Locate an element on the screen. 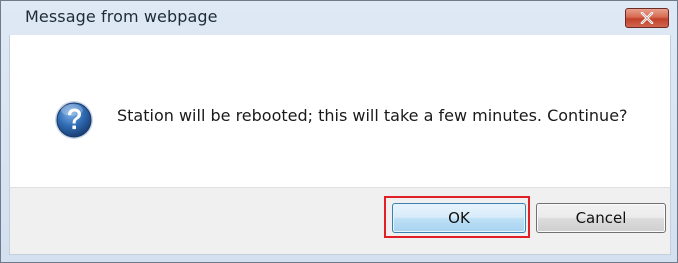 The height and width of the screenshot is (263, 678). cancel-button: Cancel is located at coordinates (601, 218).